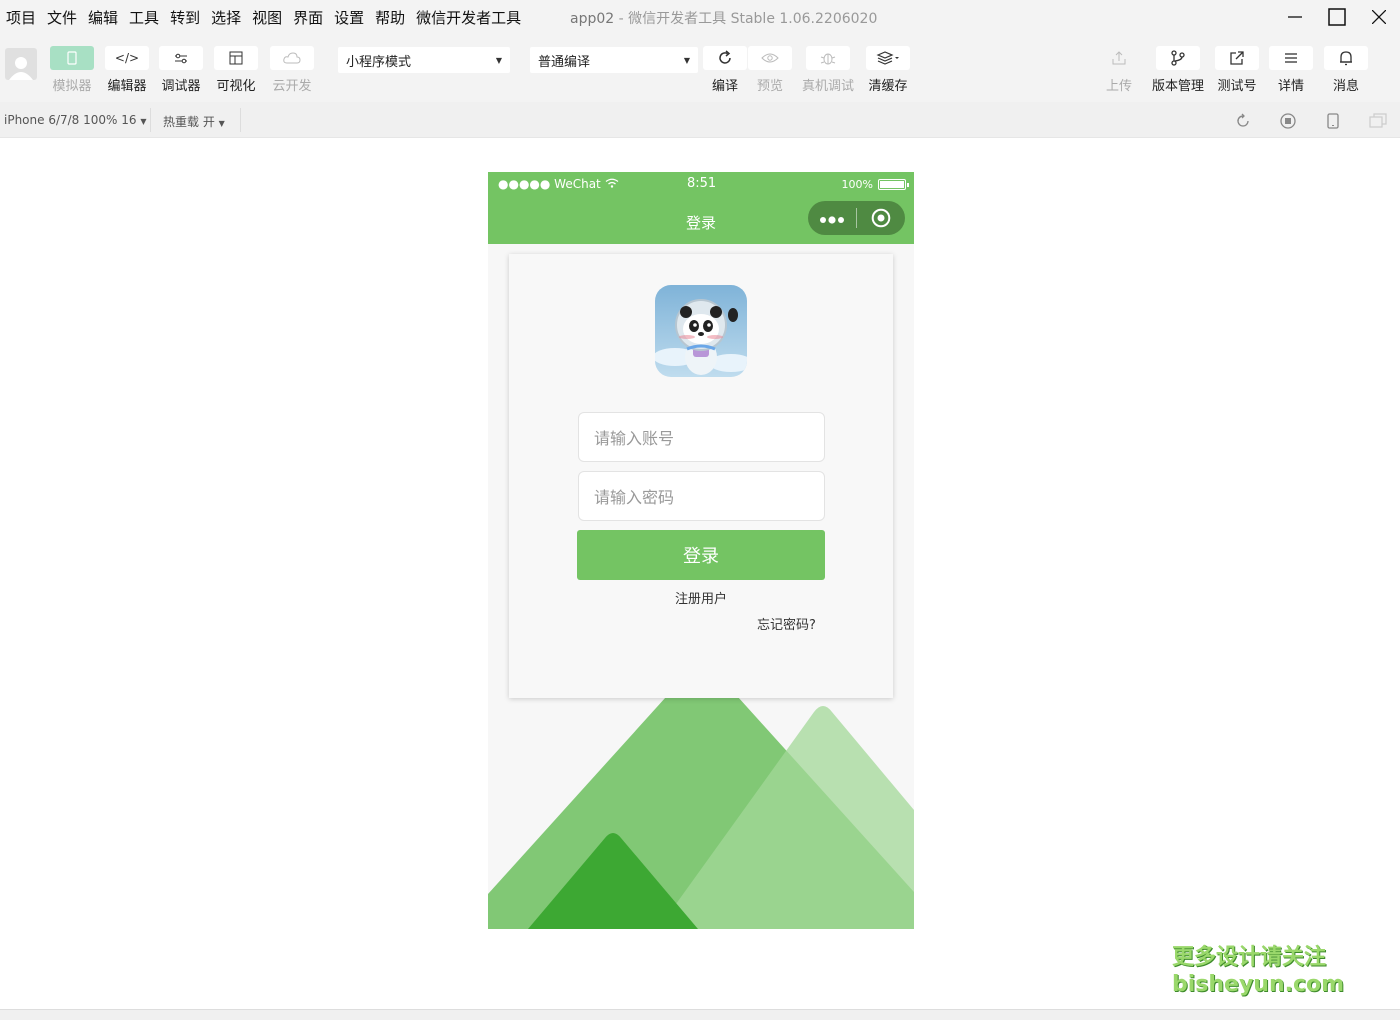  Describe the element at coordinates (700, 1014) in the screenshot. I see `status-bar-bottom` at that location.